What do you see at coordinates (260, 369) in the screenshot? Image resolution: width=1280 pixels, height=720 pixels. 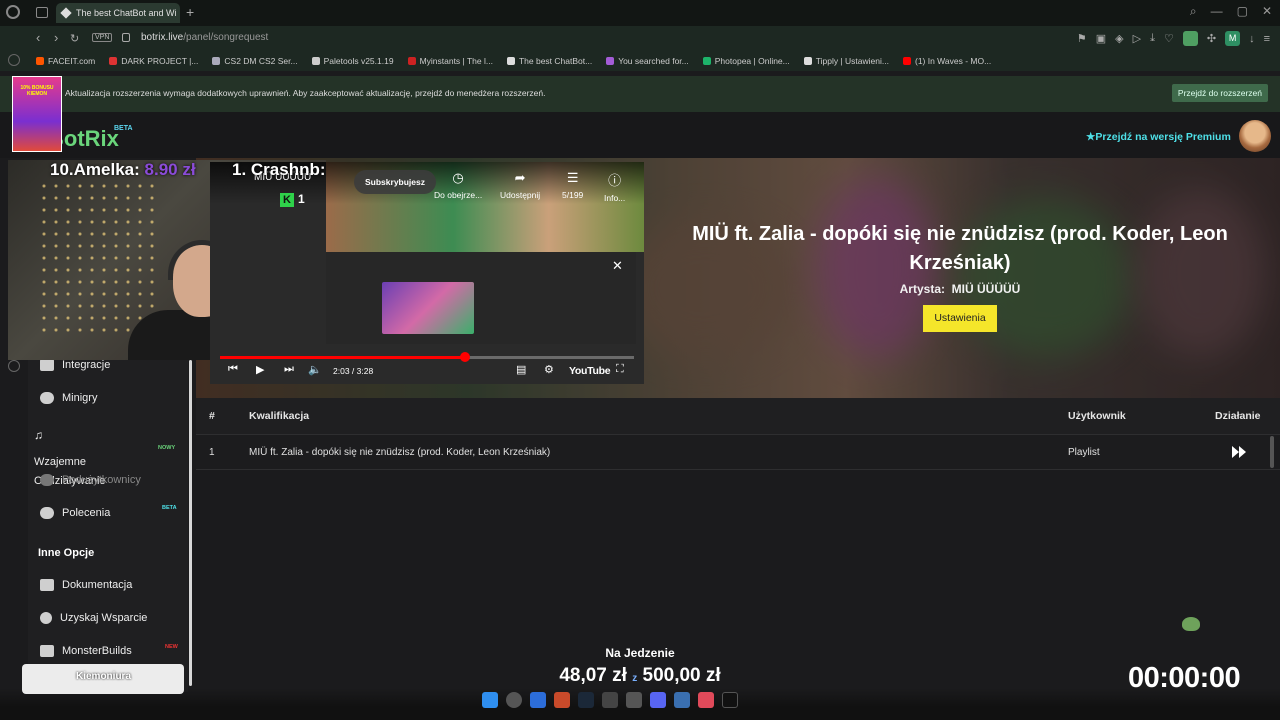 I see `play-icon: ▶` at bounding box center [260, 369].